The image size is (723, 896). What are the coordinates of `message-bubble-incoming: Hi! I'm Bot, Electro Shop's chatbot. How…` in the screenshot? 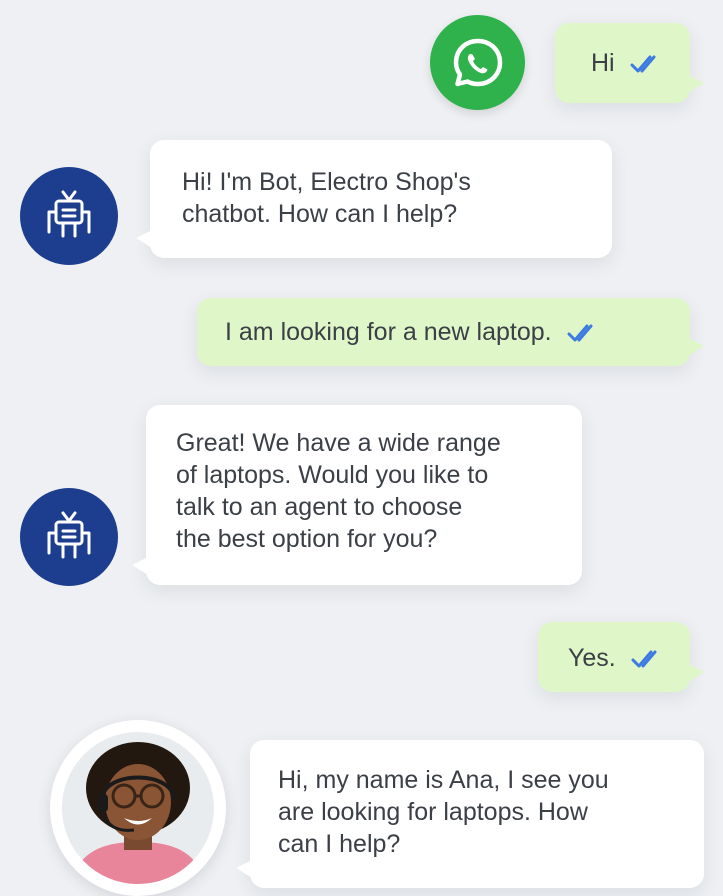 It's located at (374, 199).